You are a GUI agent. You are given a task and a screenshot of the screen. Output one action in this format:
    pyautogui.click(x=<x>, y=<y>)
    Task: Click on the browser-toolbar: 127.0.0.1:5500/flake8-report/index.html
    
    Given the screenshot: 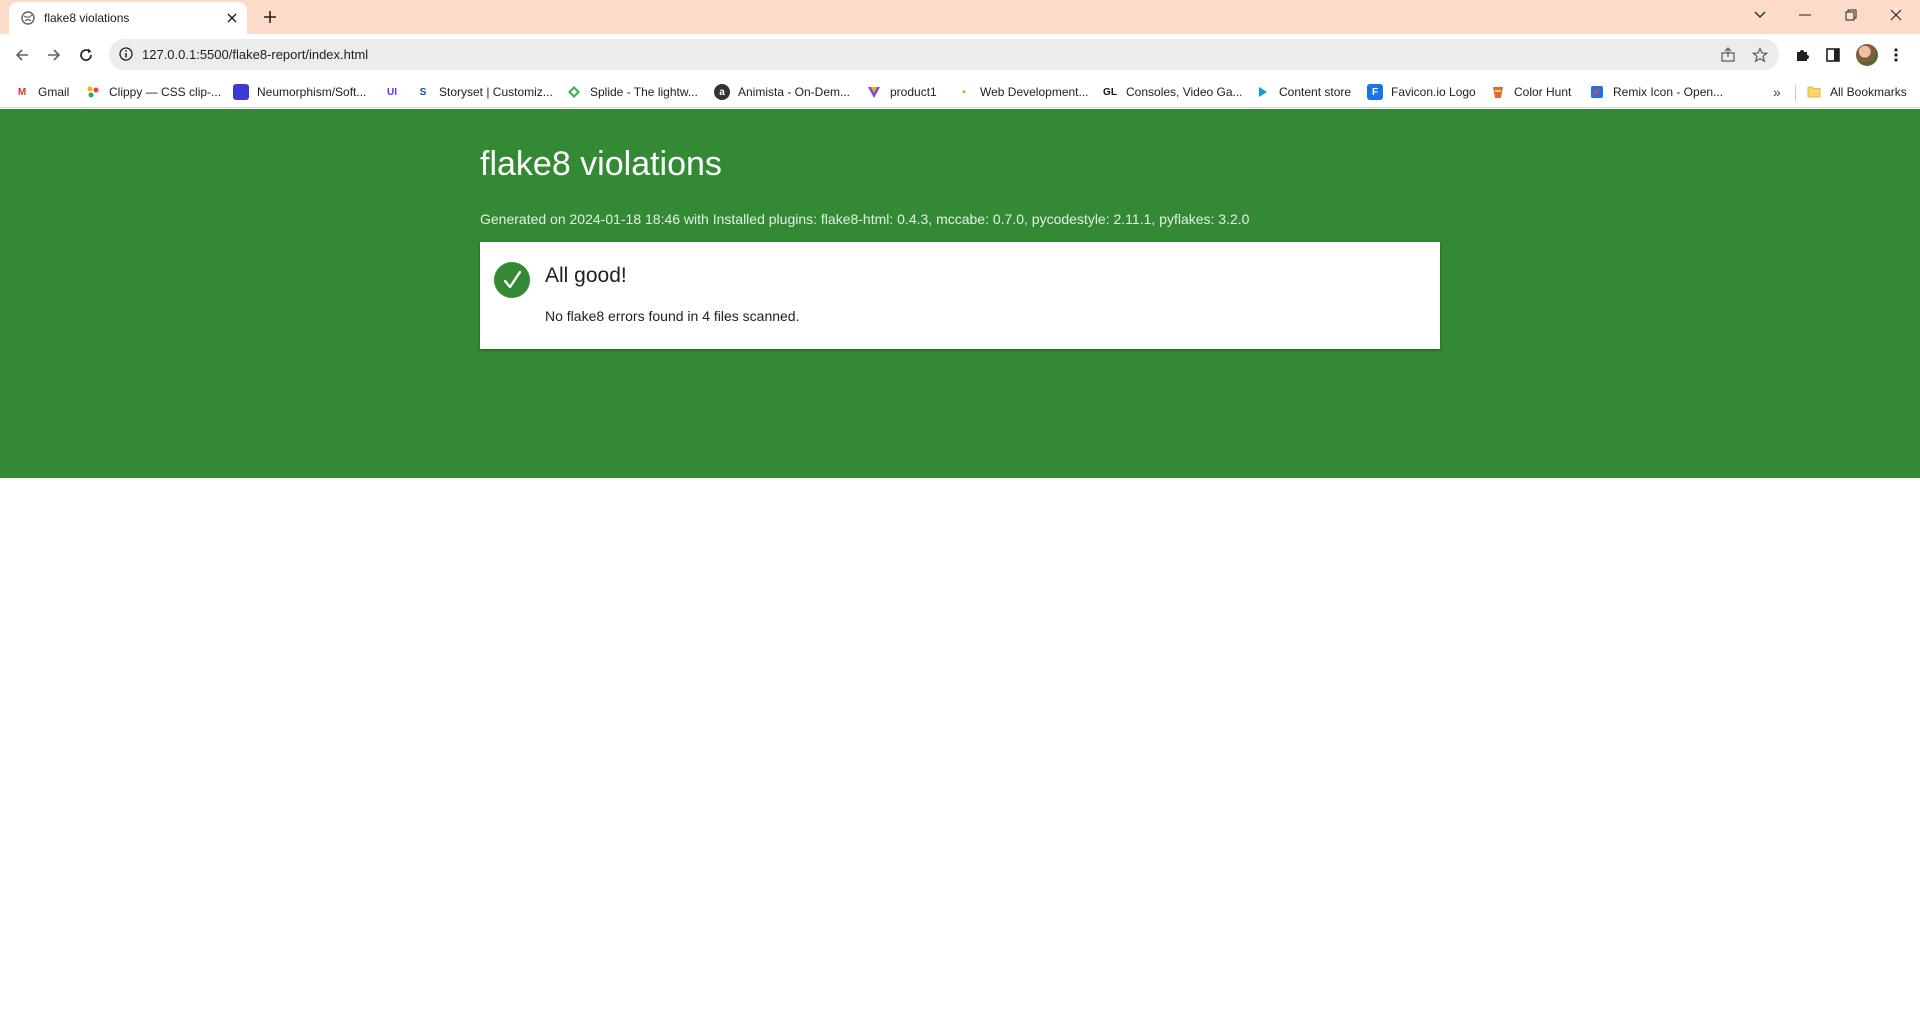 What is the action you would take?
    pyautogui.click(x=960, y=55)
    